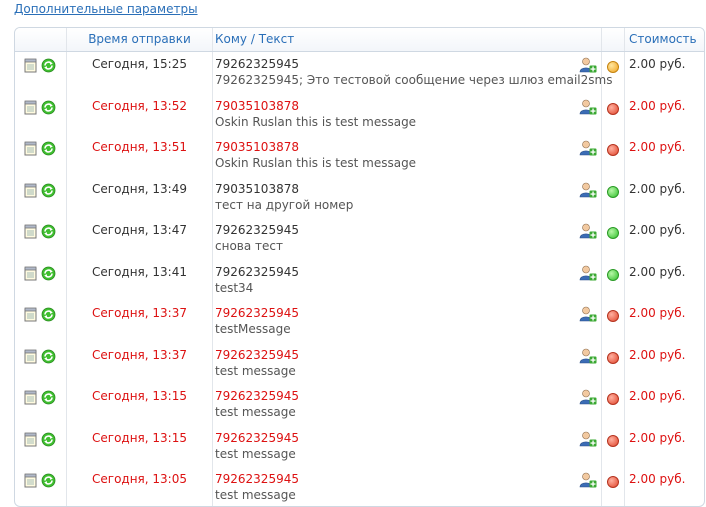 This screenshot has width=706, height=507. Describe the element at coordinates (407, 280) in the screenshot. I see `row-to-text: 79262325945 test34` at that location.